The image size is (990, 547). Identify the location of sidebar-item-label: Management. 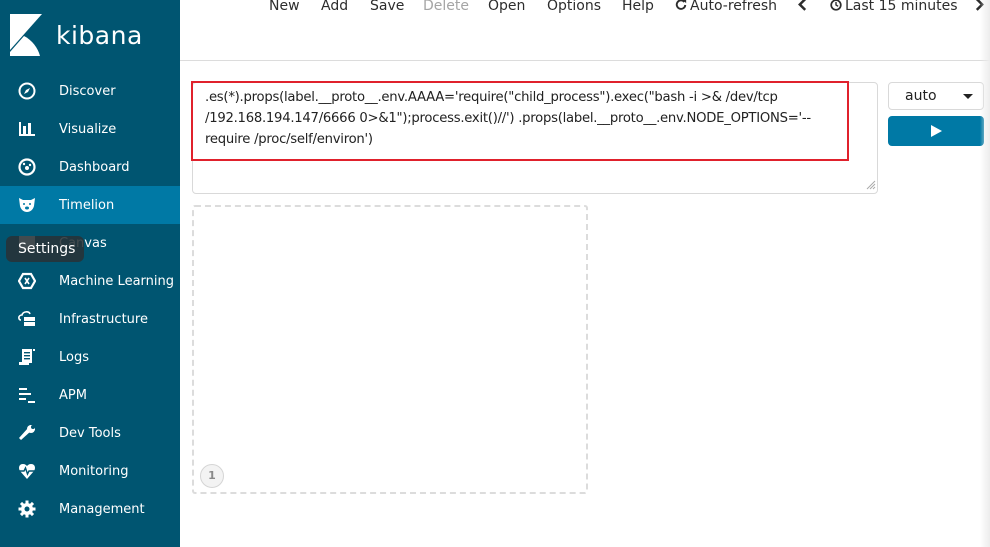
(102, 509).